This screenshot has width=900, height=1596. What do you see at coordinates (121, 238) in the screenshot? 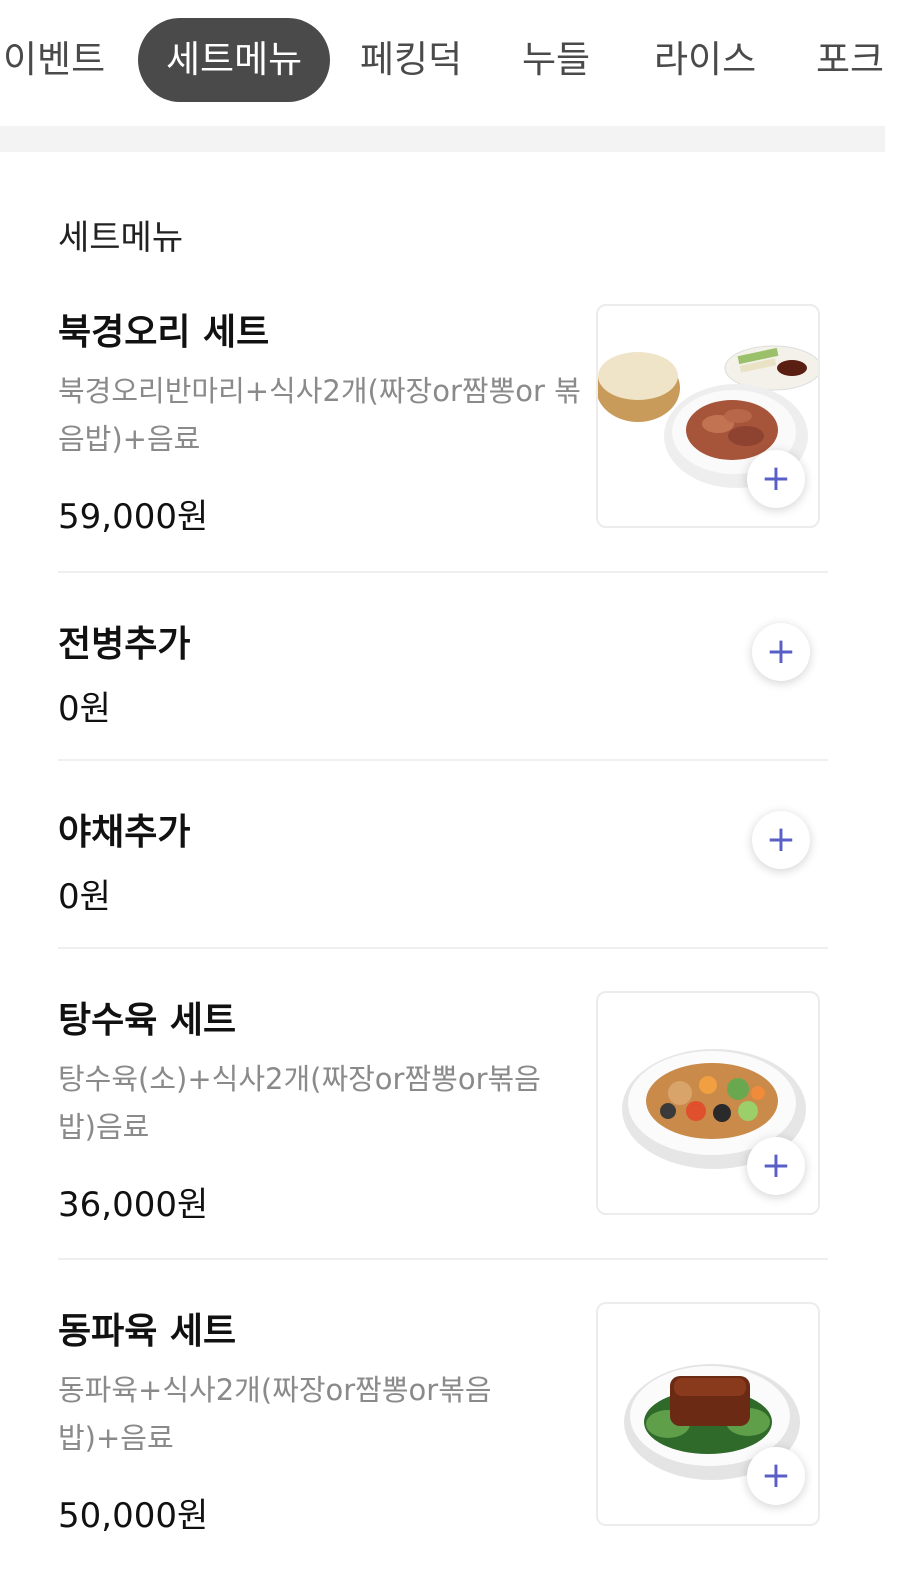
I see `section-title: 세트메뉴` at bounding box center [121, 238].